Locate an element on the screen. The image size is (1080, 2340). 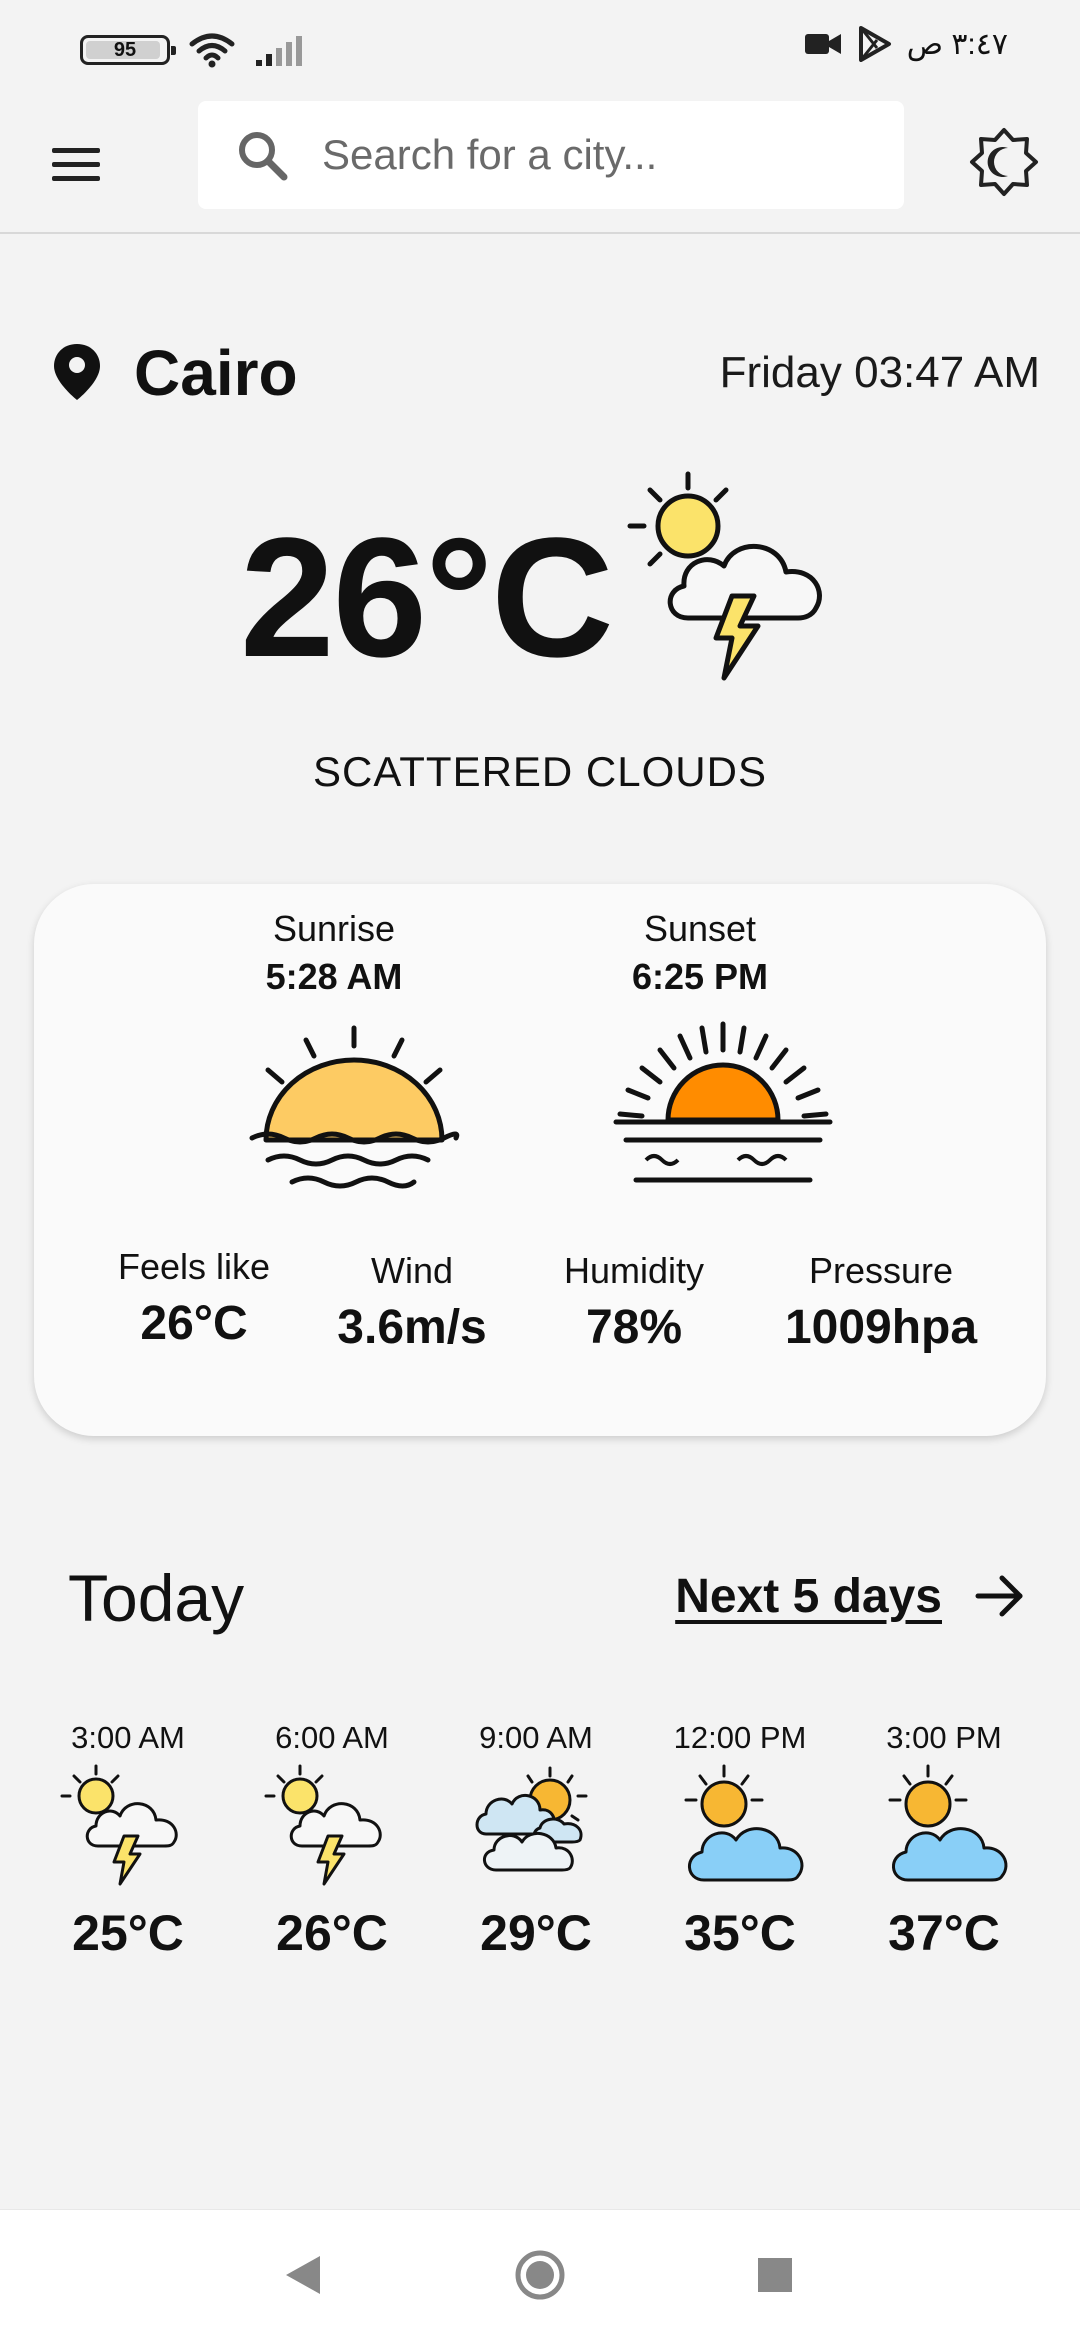
stat-value: 26°C is located at coordinates (194, 1323).